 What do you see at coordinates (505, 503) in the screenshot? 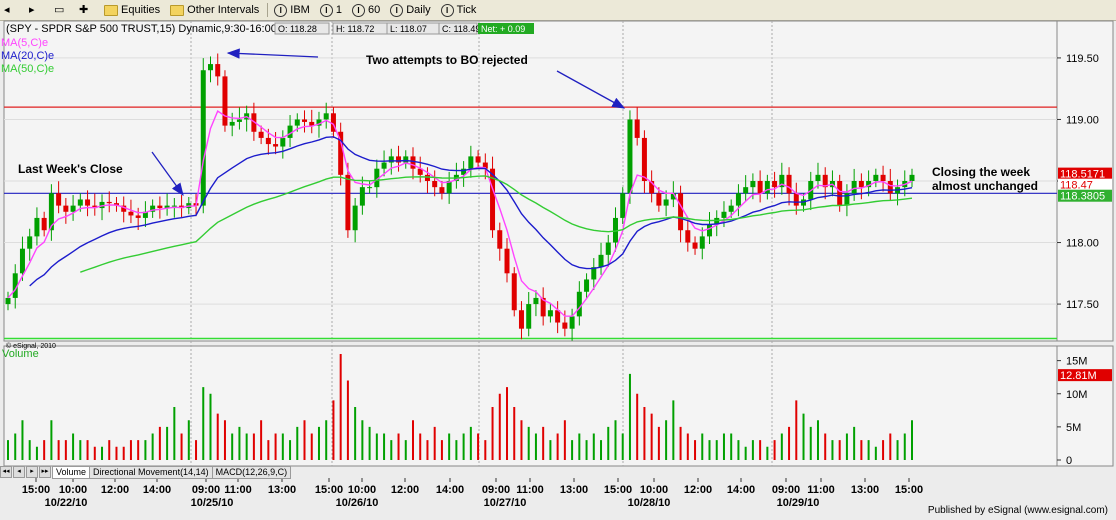
I see `date-label: 10/27/10` at bounding box center [505, 503].